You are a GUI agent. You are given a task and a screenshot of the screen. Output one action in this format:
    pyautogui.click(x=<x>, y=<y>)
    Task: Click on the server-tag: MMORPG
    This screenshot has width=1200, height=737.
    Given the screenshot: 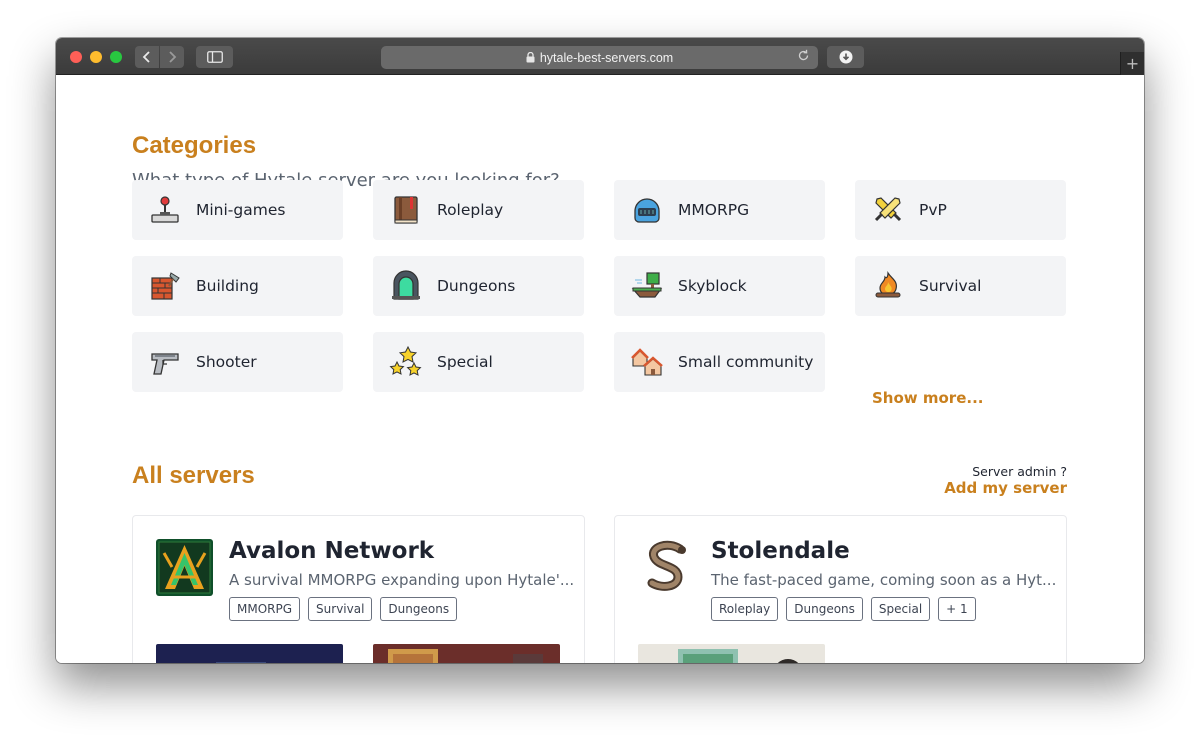 What is the action you would take?
    pyautogui.click(x=265, y=609)
    